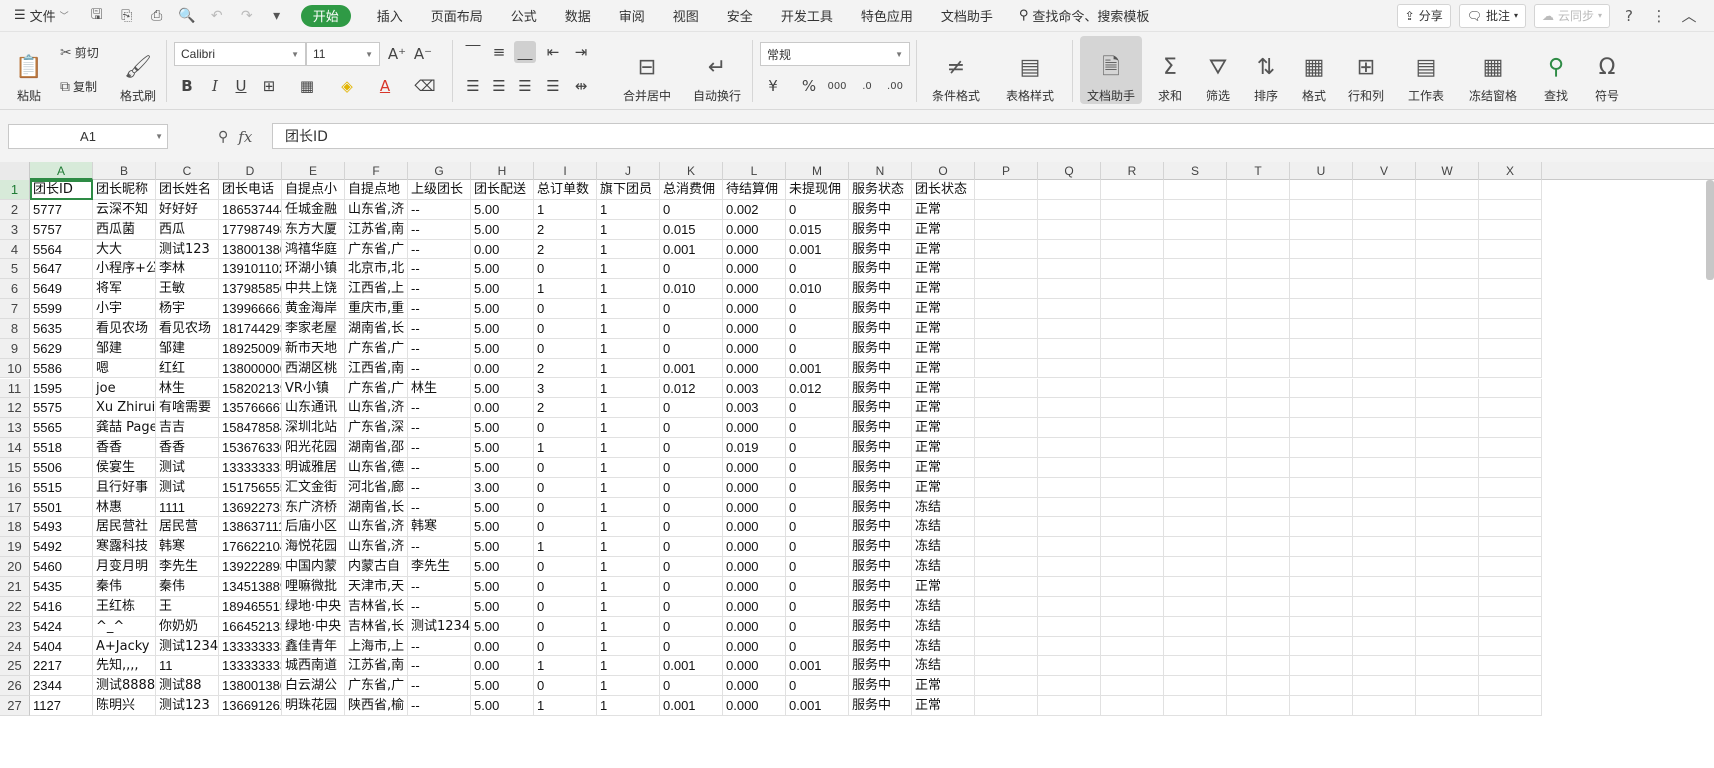  Describe the element at coordinates (835, 54) in the screenshot. I see `number-format-select: 常规 ▼` at that location.